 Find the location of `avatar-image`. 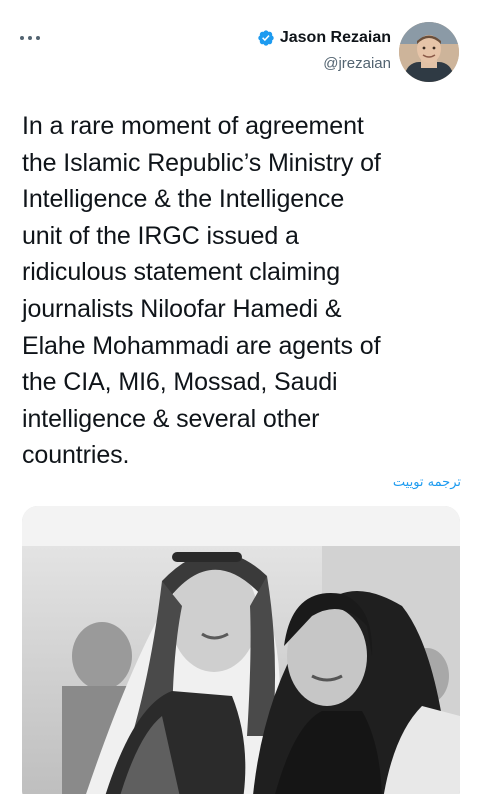

avatar-image is located at coordinates (429, 52).